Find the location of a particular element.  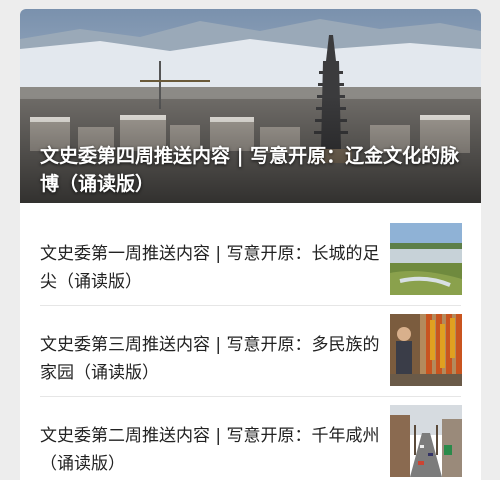

landscape-river-photo is located at coordinates (426, 259).